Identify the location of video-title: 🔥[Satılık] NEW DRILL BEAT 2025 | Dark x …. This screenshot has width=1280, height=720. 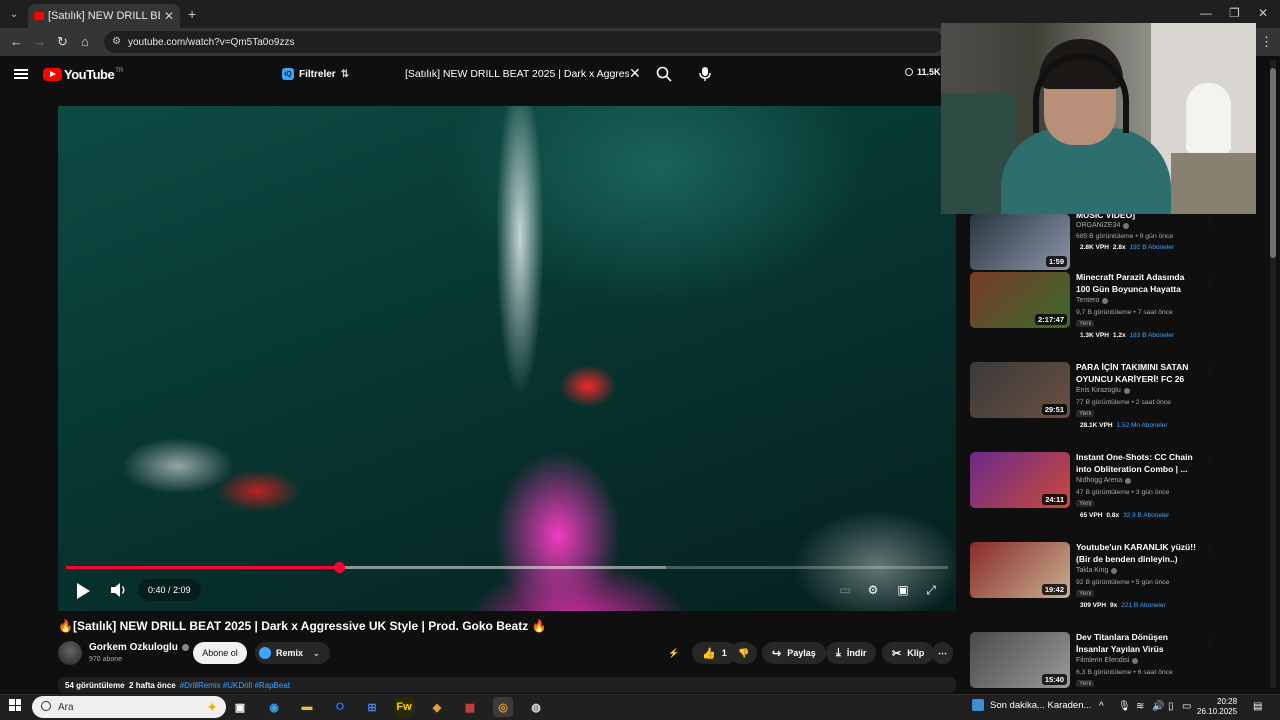
(302, 626).